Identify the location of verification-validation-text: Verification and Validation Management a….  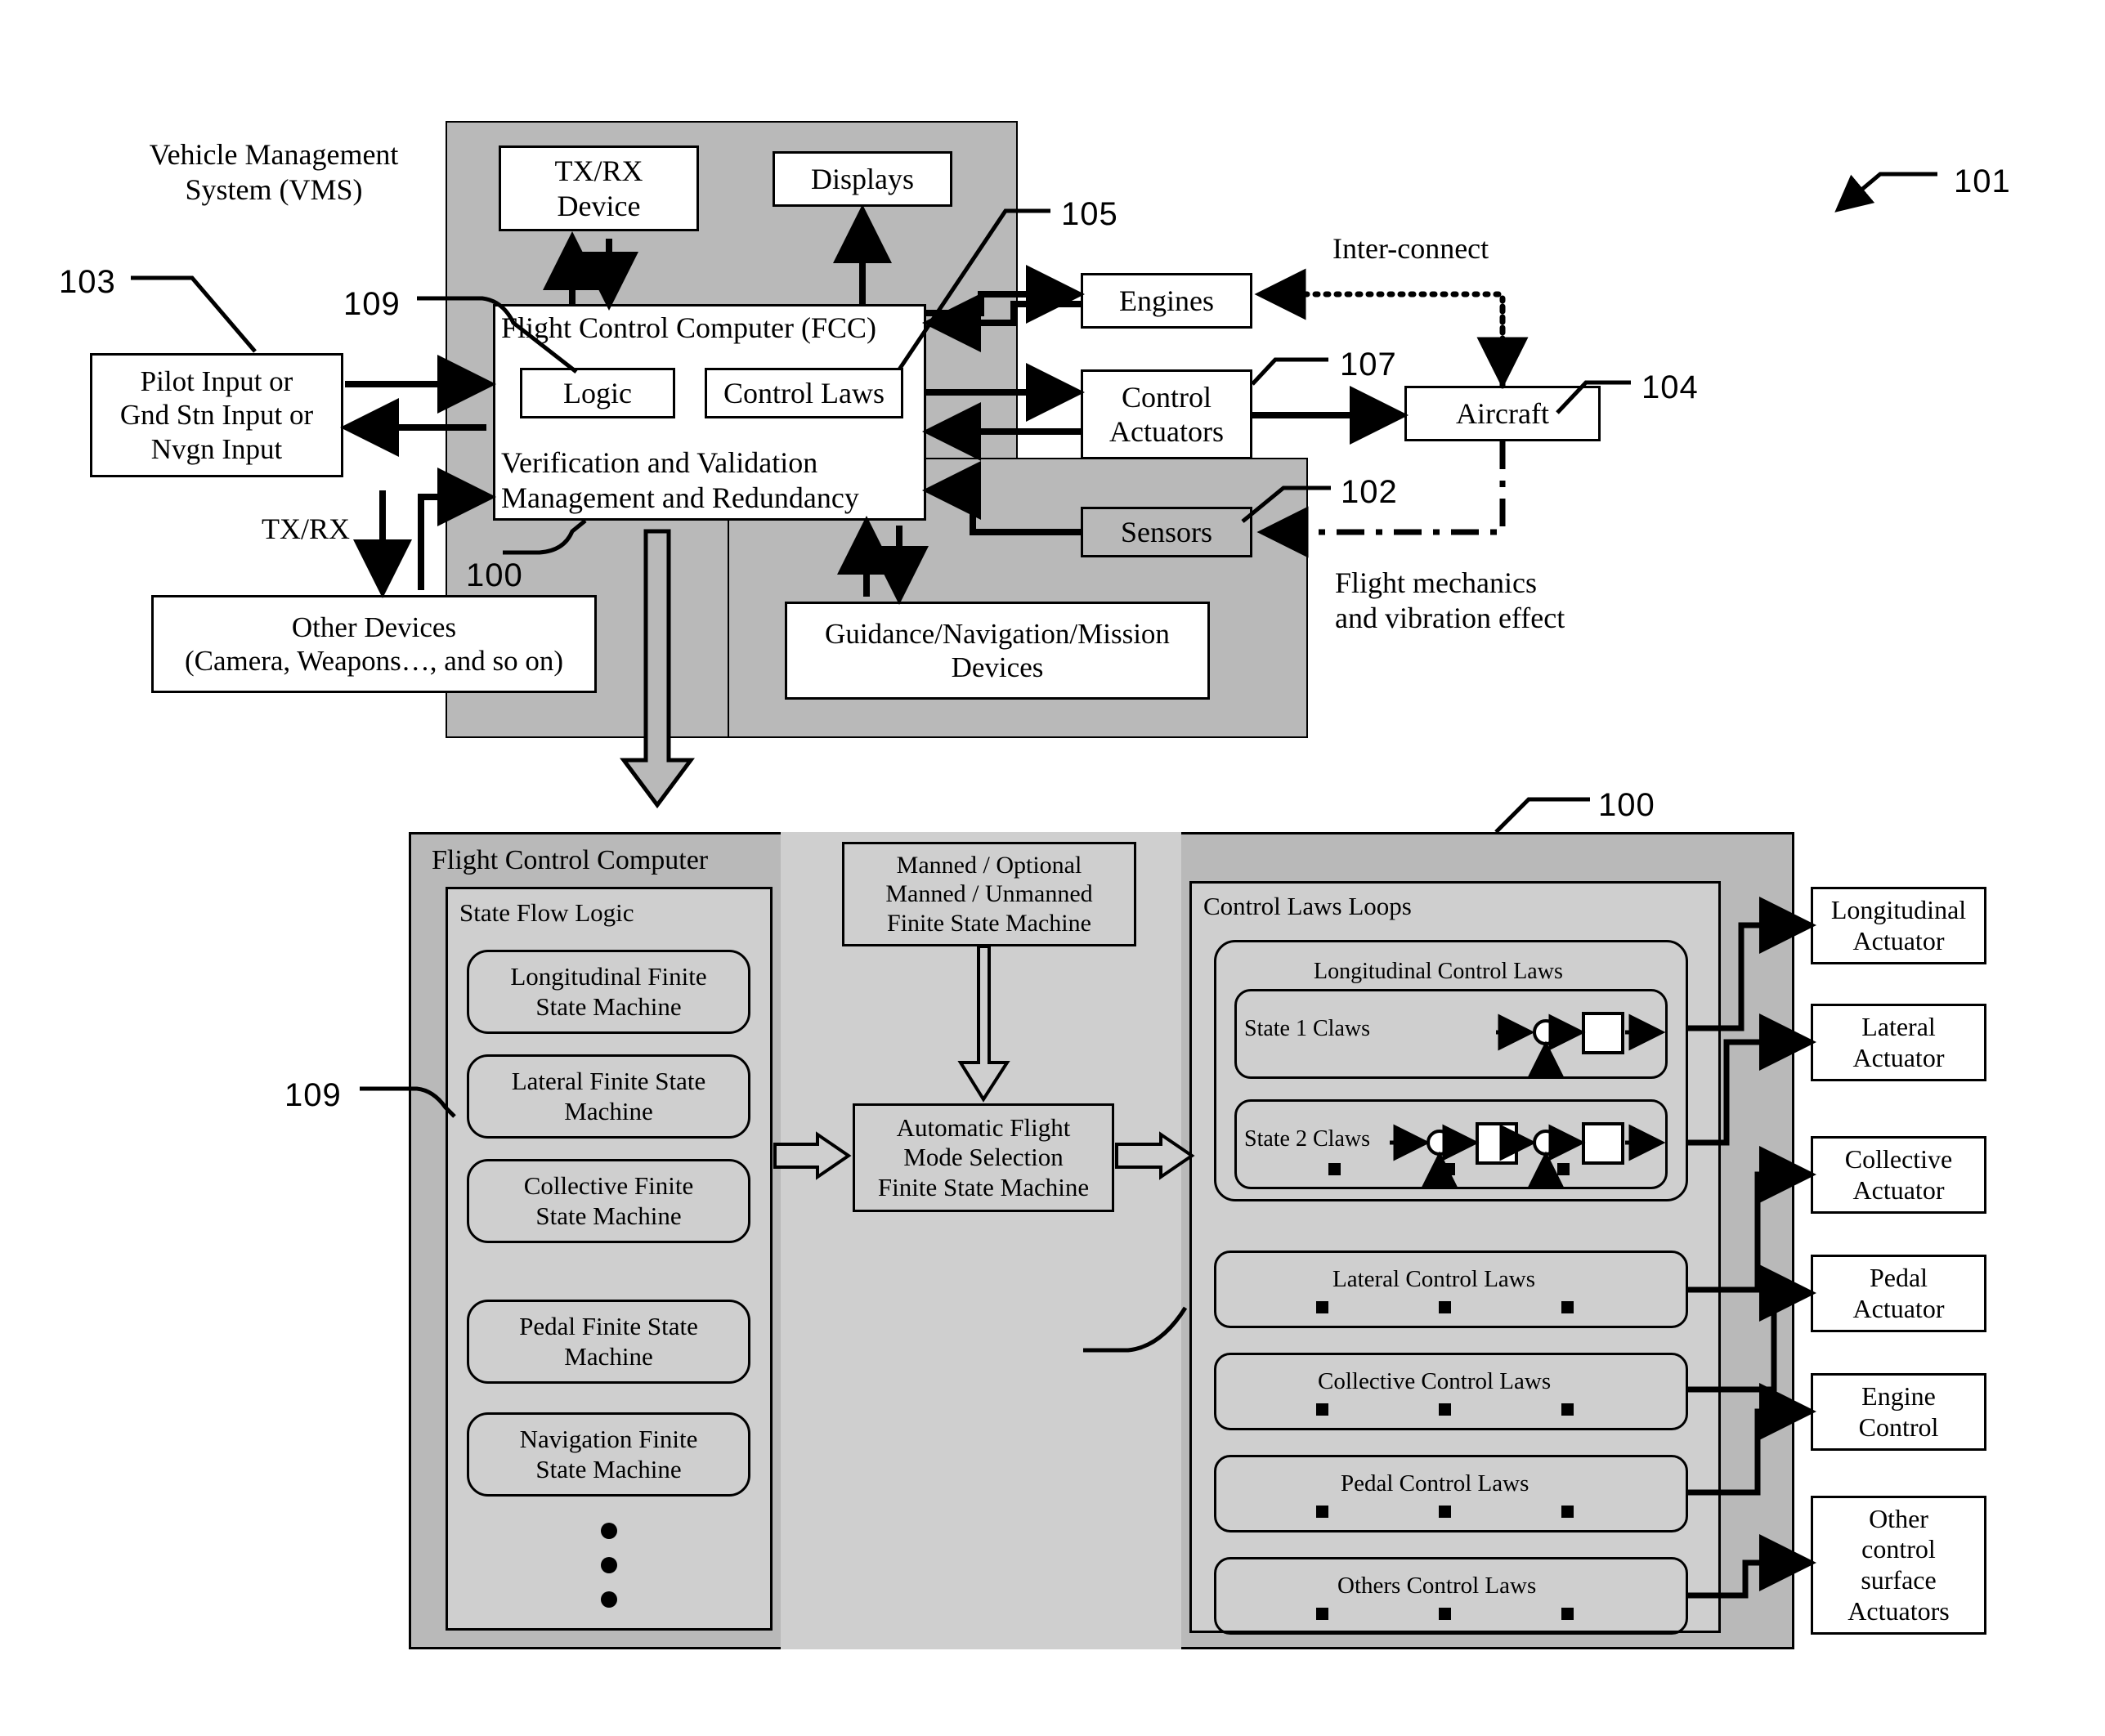
(680, 481).